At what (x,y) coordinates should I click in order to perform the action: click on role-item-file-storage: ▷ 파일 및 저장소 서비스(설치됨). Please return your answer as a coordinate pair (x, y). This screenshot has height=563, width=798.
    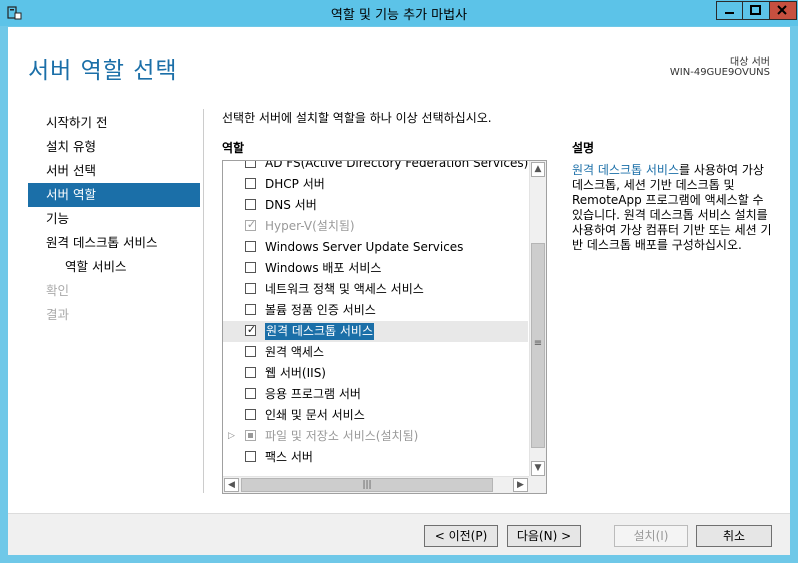
    Looking at the image, I should click on (375, 436).